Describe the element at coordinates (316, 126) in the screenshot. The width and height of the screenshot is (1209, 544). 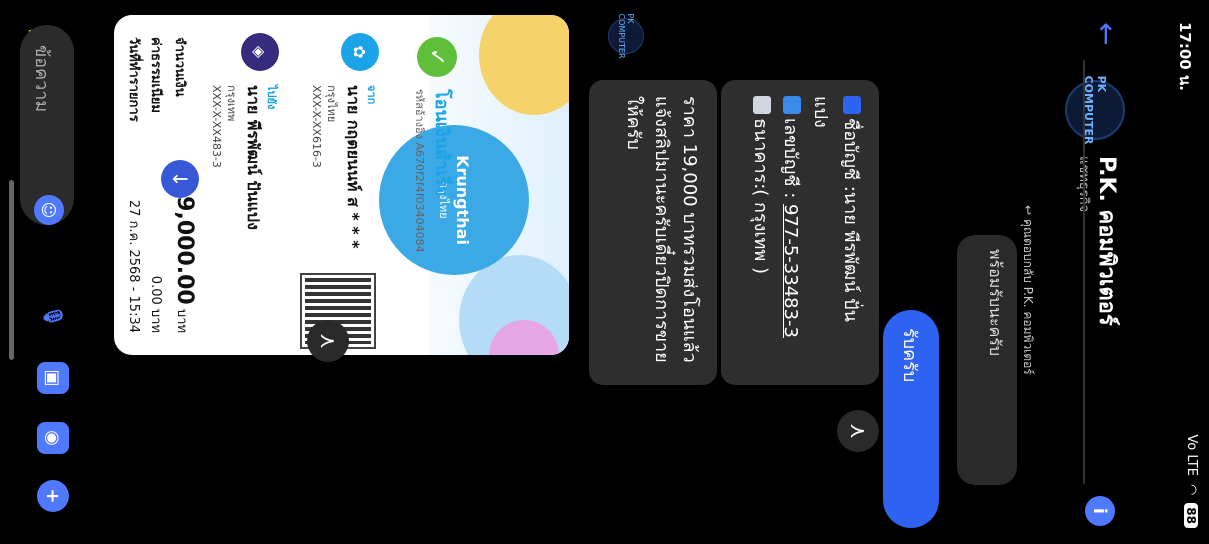
I see `from-account: XXX-X-XX616-3` at that location.